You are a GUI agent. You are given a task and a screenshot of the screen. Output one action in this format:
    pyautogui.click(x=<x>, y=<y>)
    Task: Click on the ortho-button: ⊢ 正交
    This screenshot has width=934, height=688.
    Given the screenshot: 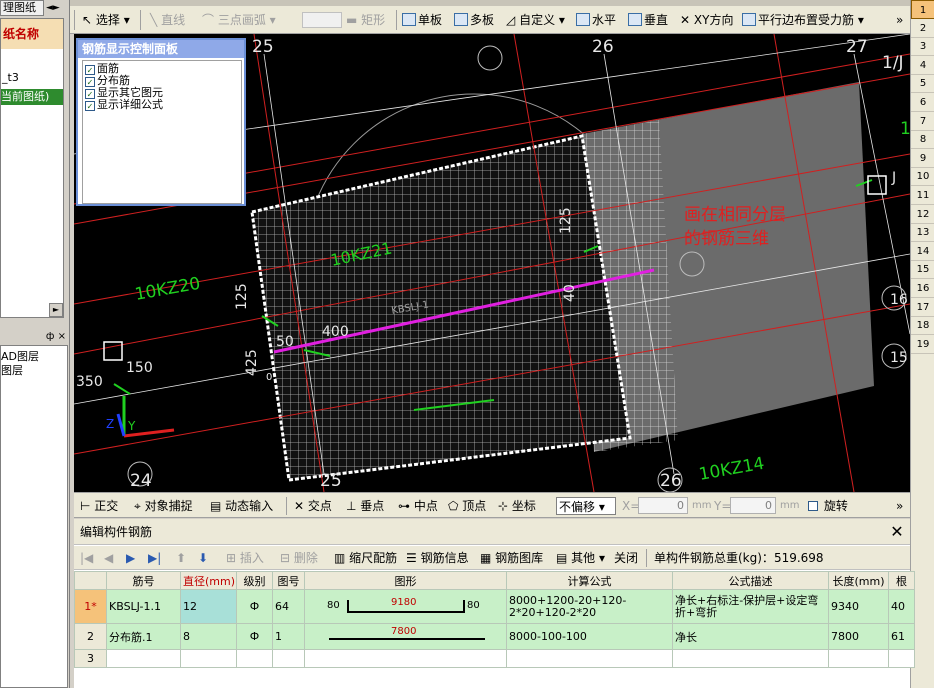 What is the action you would take?
    pyautogui.click(x=99, y=506)
    